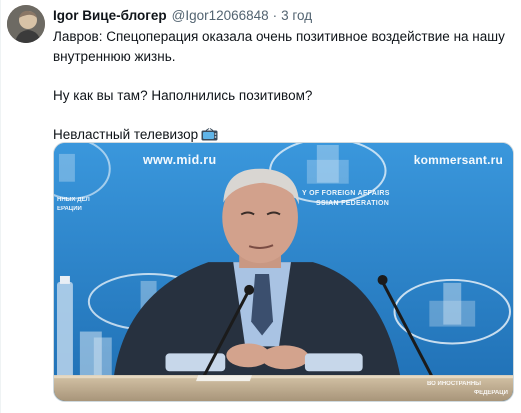 Image resolution: width=521 pixels, height=413 pixels. What do you see at coordinates (69, 209) in the screenshot?
I see `side-text-2: ЕРАЦИИ` at bounding box center [69, 209].